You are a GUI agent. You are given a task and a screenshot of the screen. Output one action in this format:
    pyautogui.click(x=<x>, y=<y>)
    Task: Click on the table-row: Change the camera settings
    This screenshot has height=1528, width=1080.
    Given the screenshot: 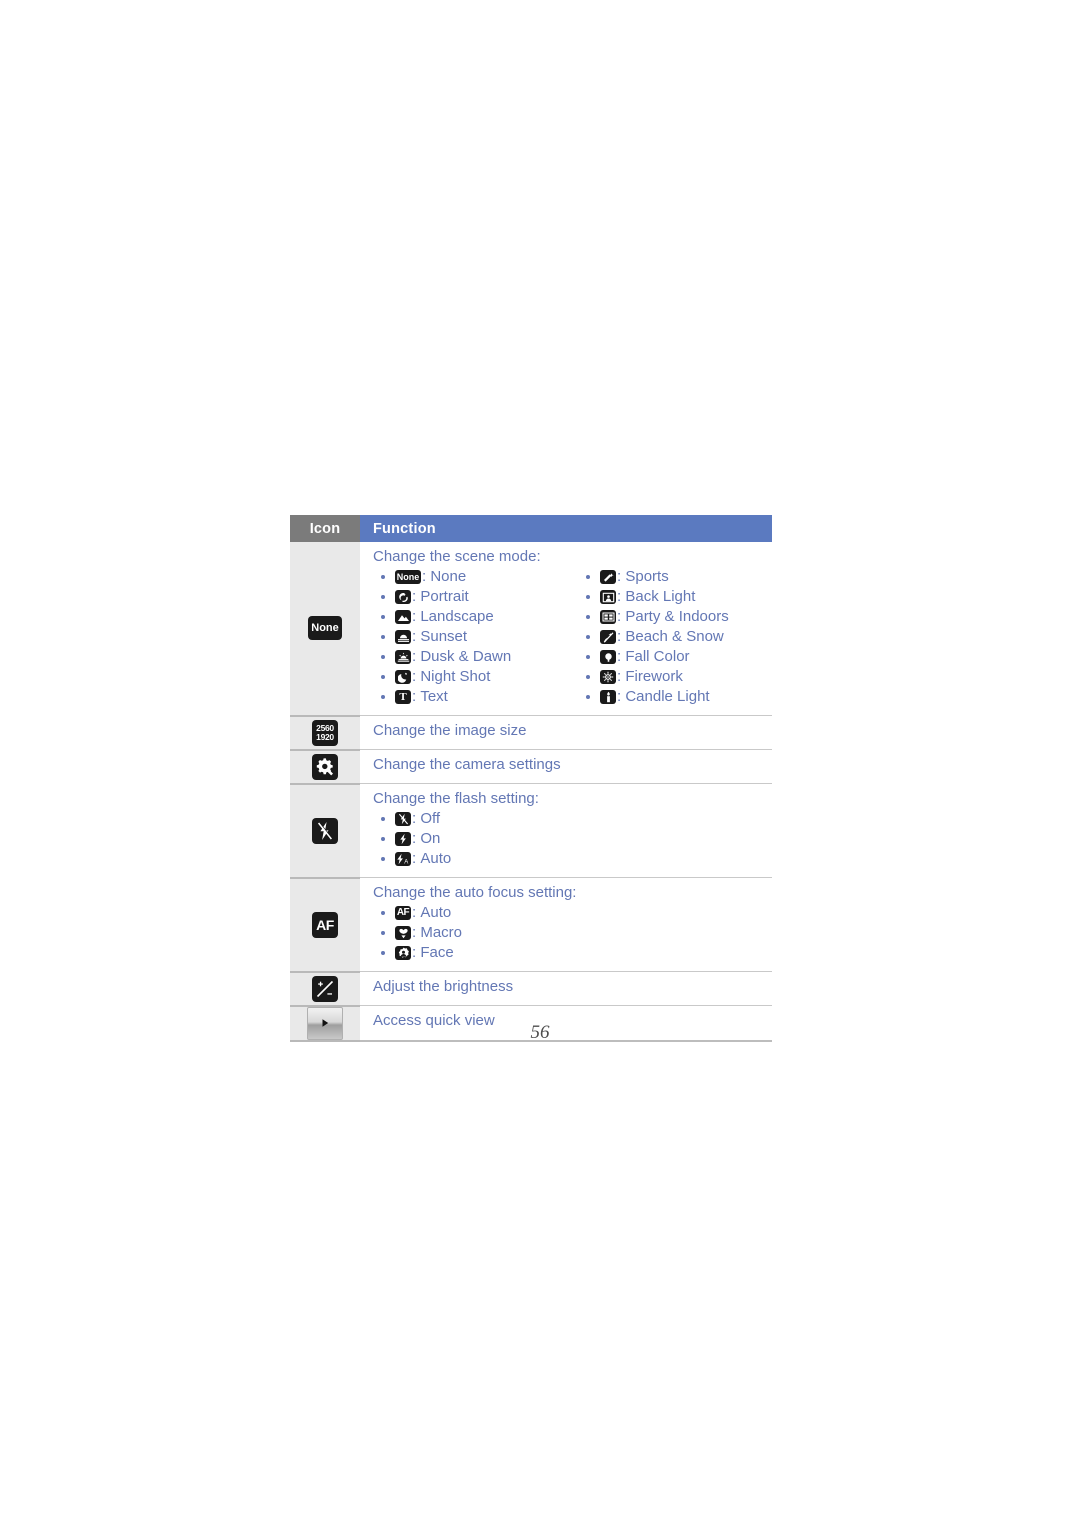 What is the action you would take?
    pyautogui.click(x=531, y=767)
    